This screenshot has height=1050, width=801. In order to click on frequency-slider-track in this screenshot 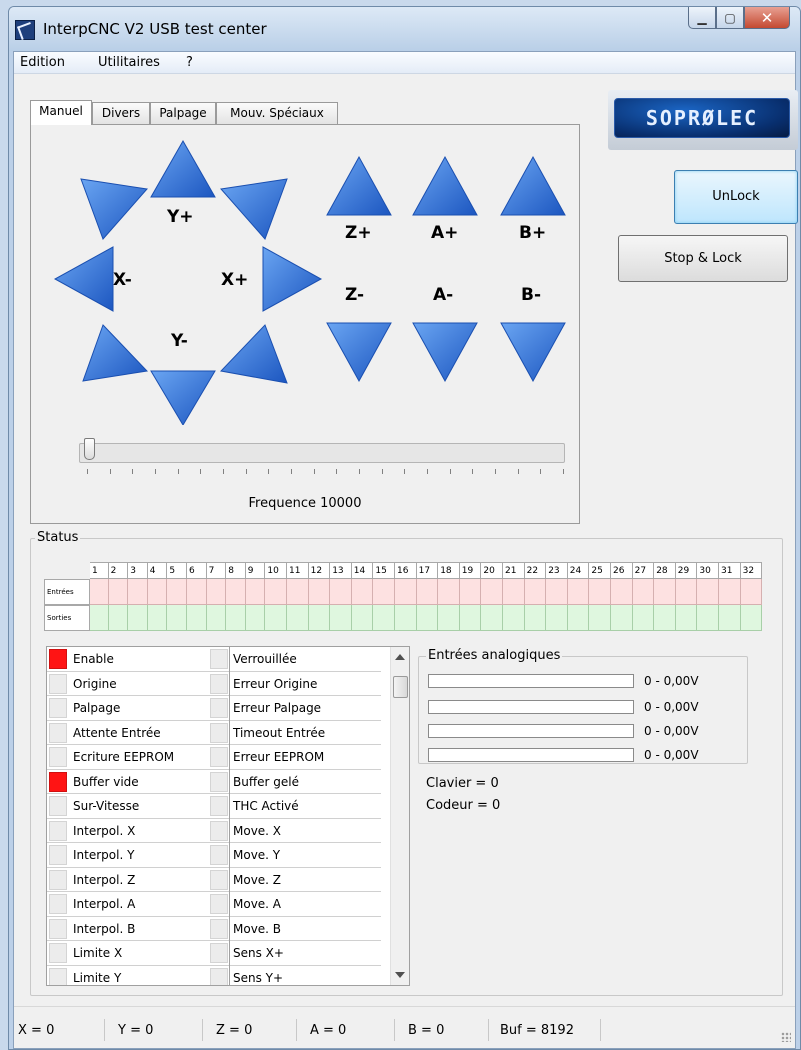, I will do `click(322, 453)`.